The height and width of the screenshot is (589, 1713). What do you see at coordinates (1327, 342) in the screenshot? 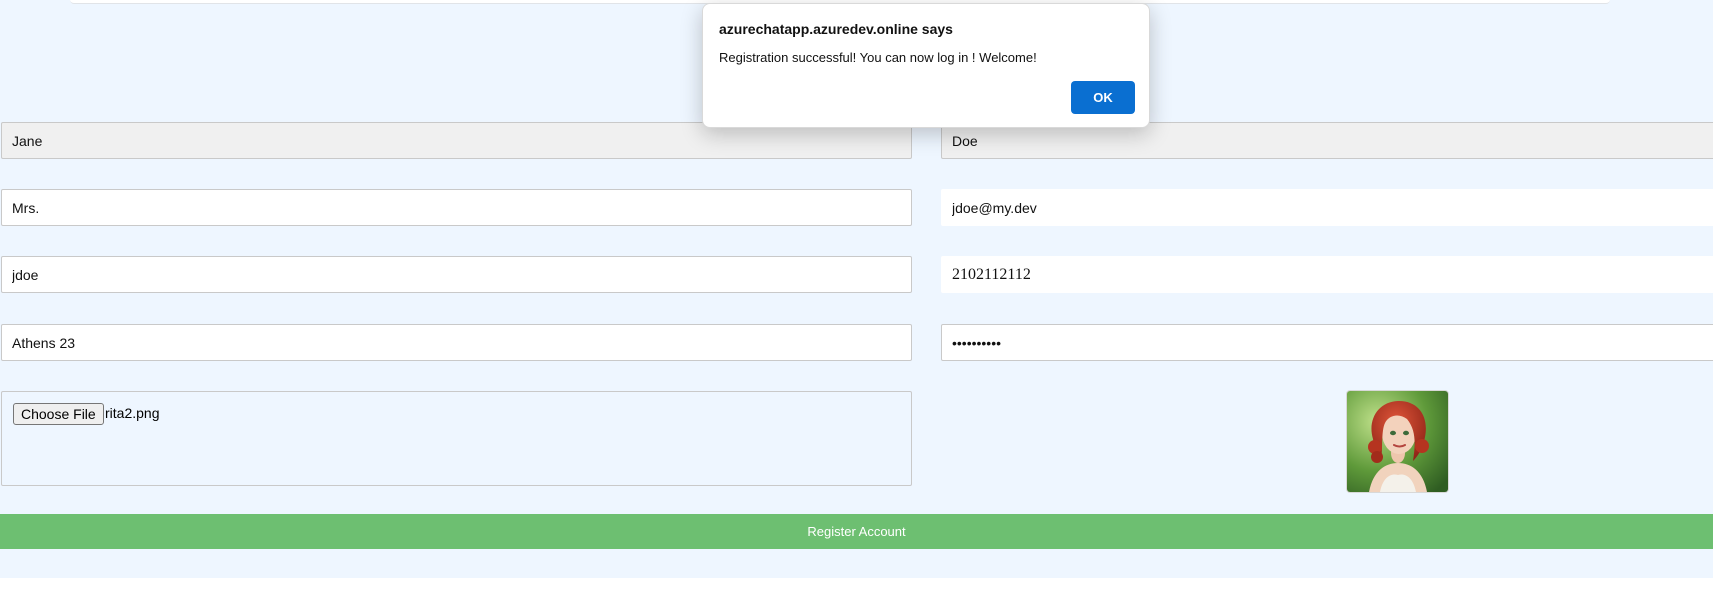
I see `password-field` at bounding box center [1327, 342].